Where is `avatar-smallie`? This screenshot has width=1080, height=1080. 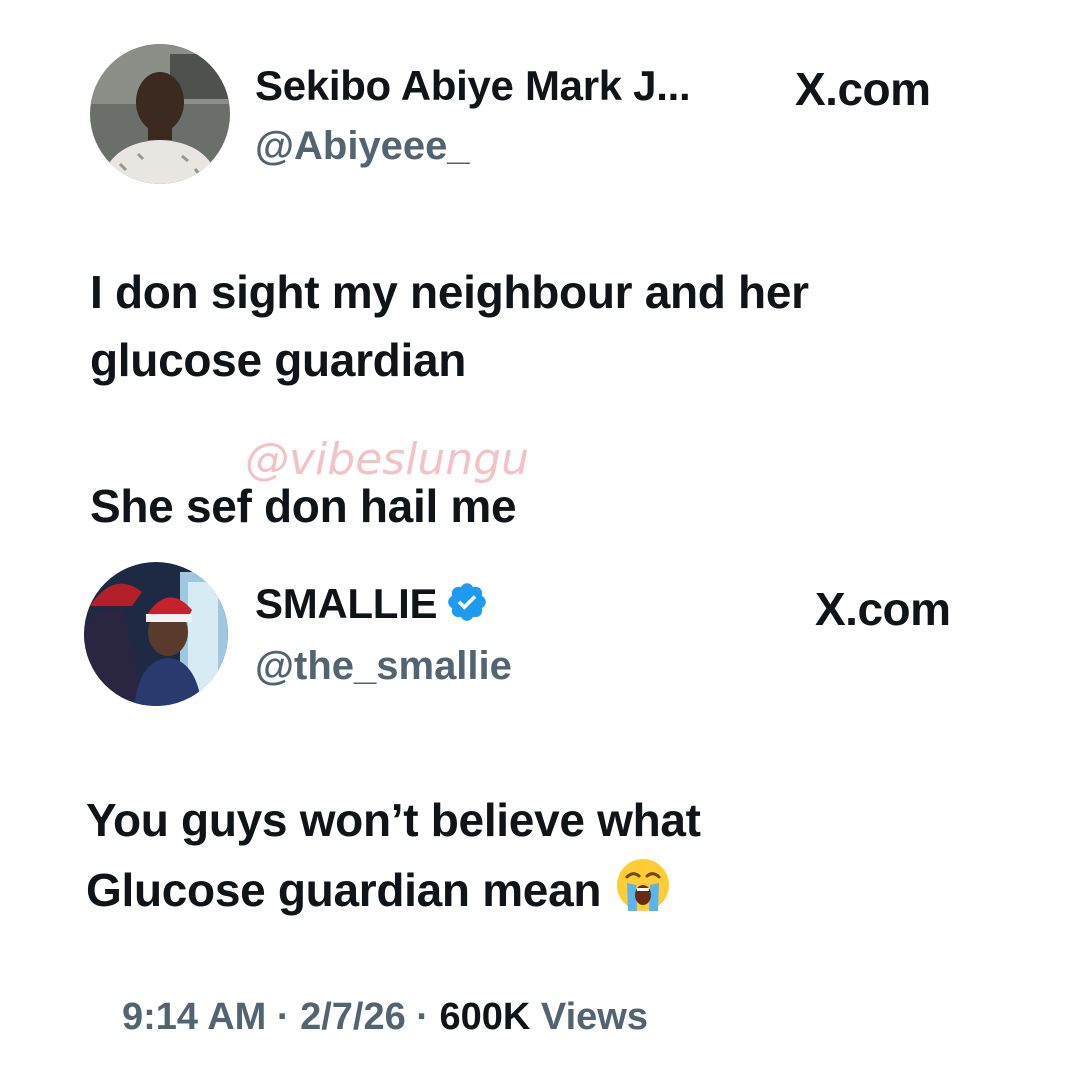 avatar-smallie is located at coordinates (156, 634).